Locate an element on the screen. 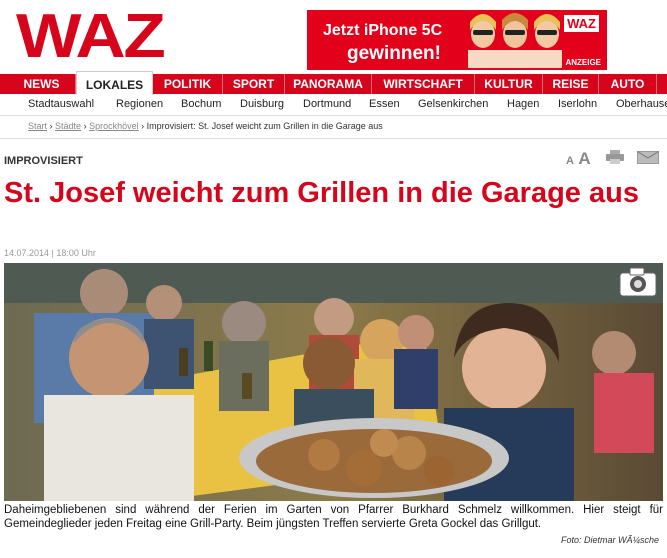  text-size-large: A is located at coordinates (584, 158).